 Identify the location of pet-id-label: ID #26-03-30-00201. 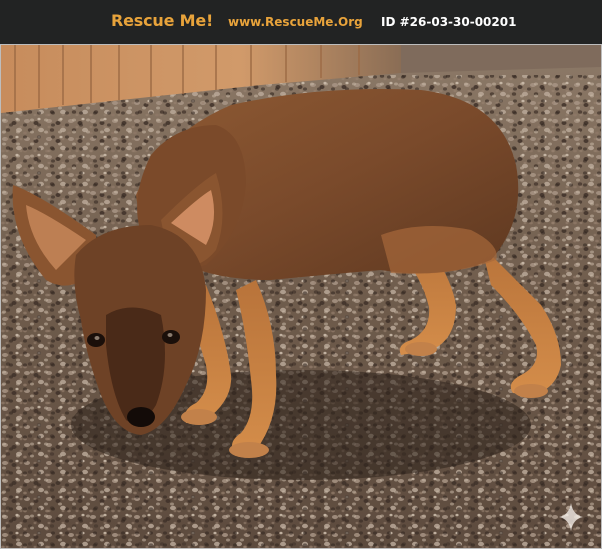
(449, 22).